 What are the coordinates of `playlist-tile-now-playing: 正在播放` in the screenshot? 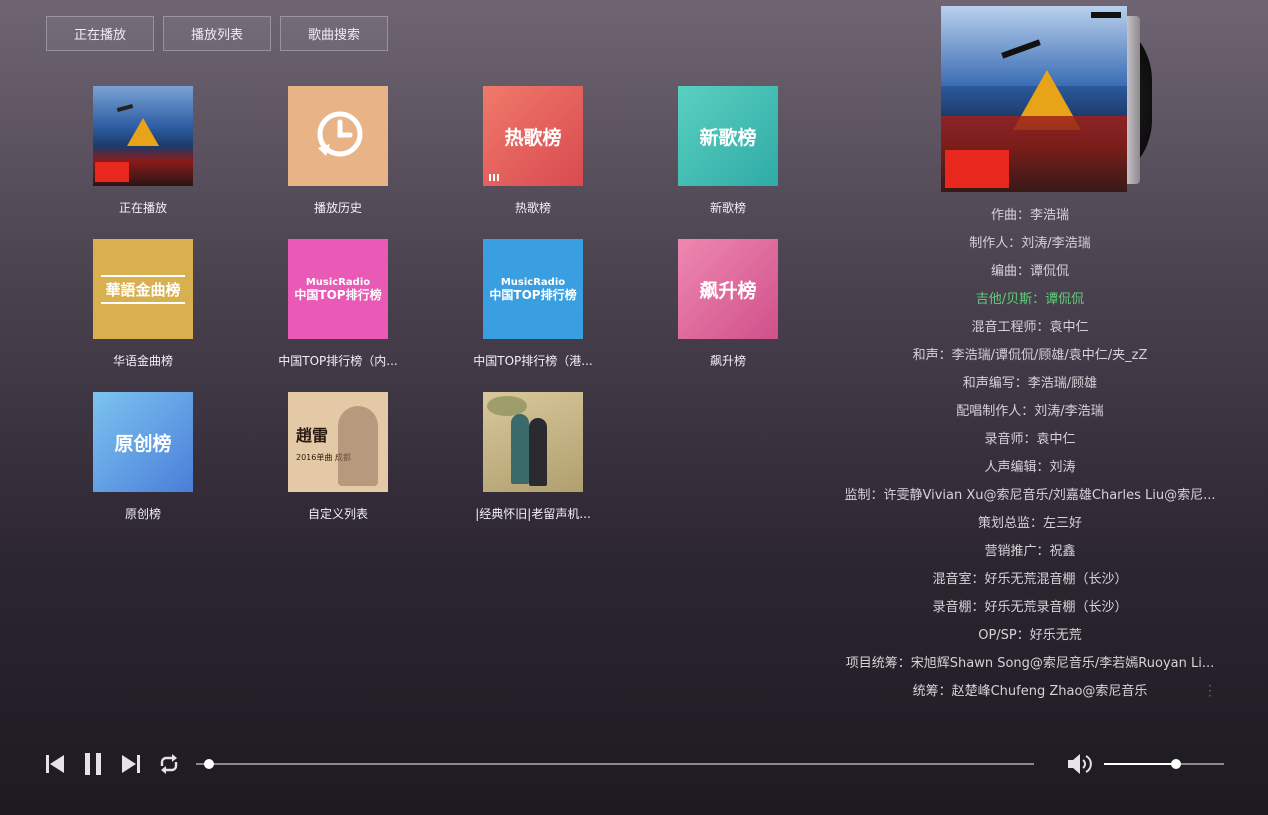 It's located at (143, 151).